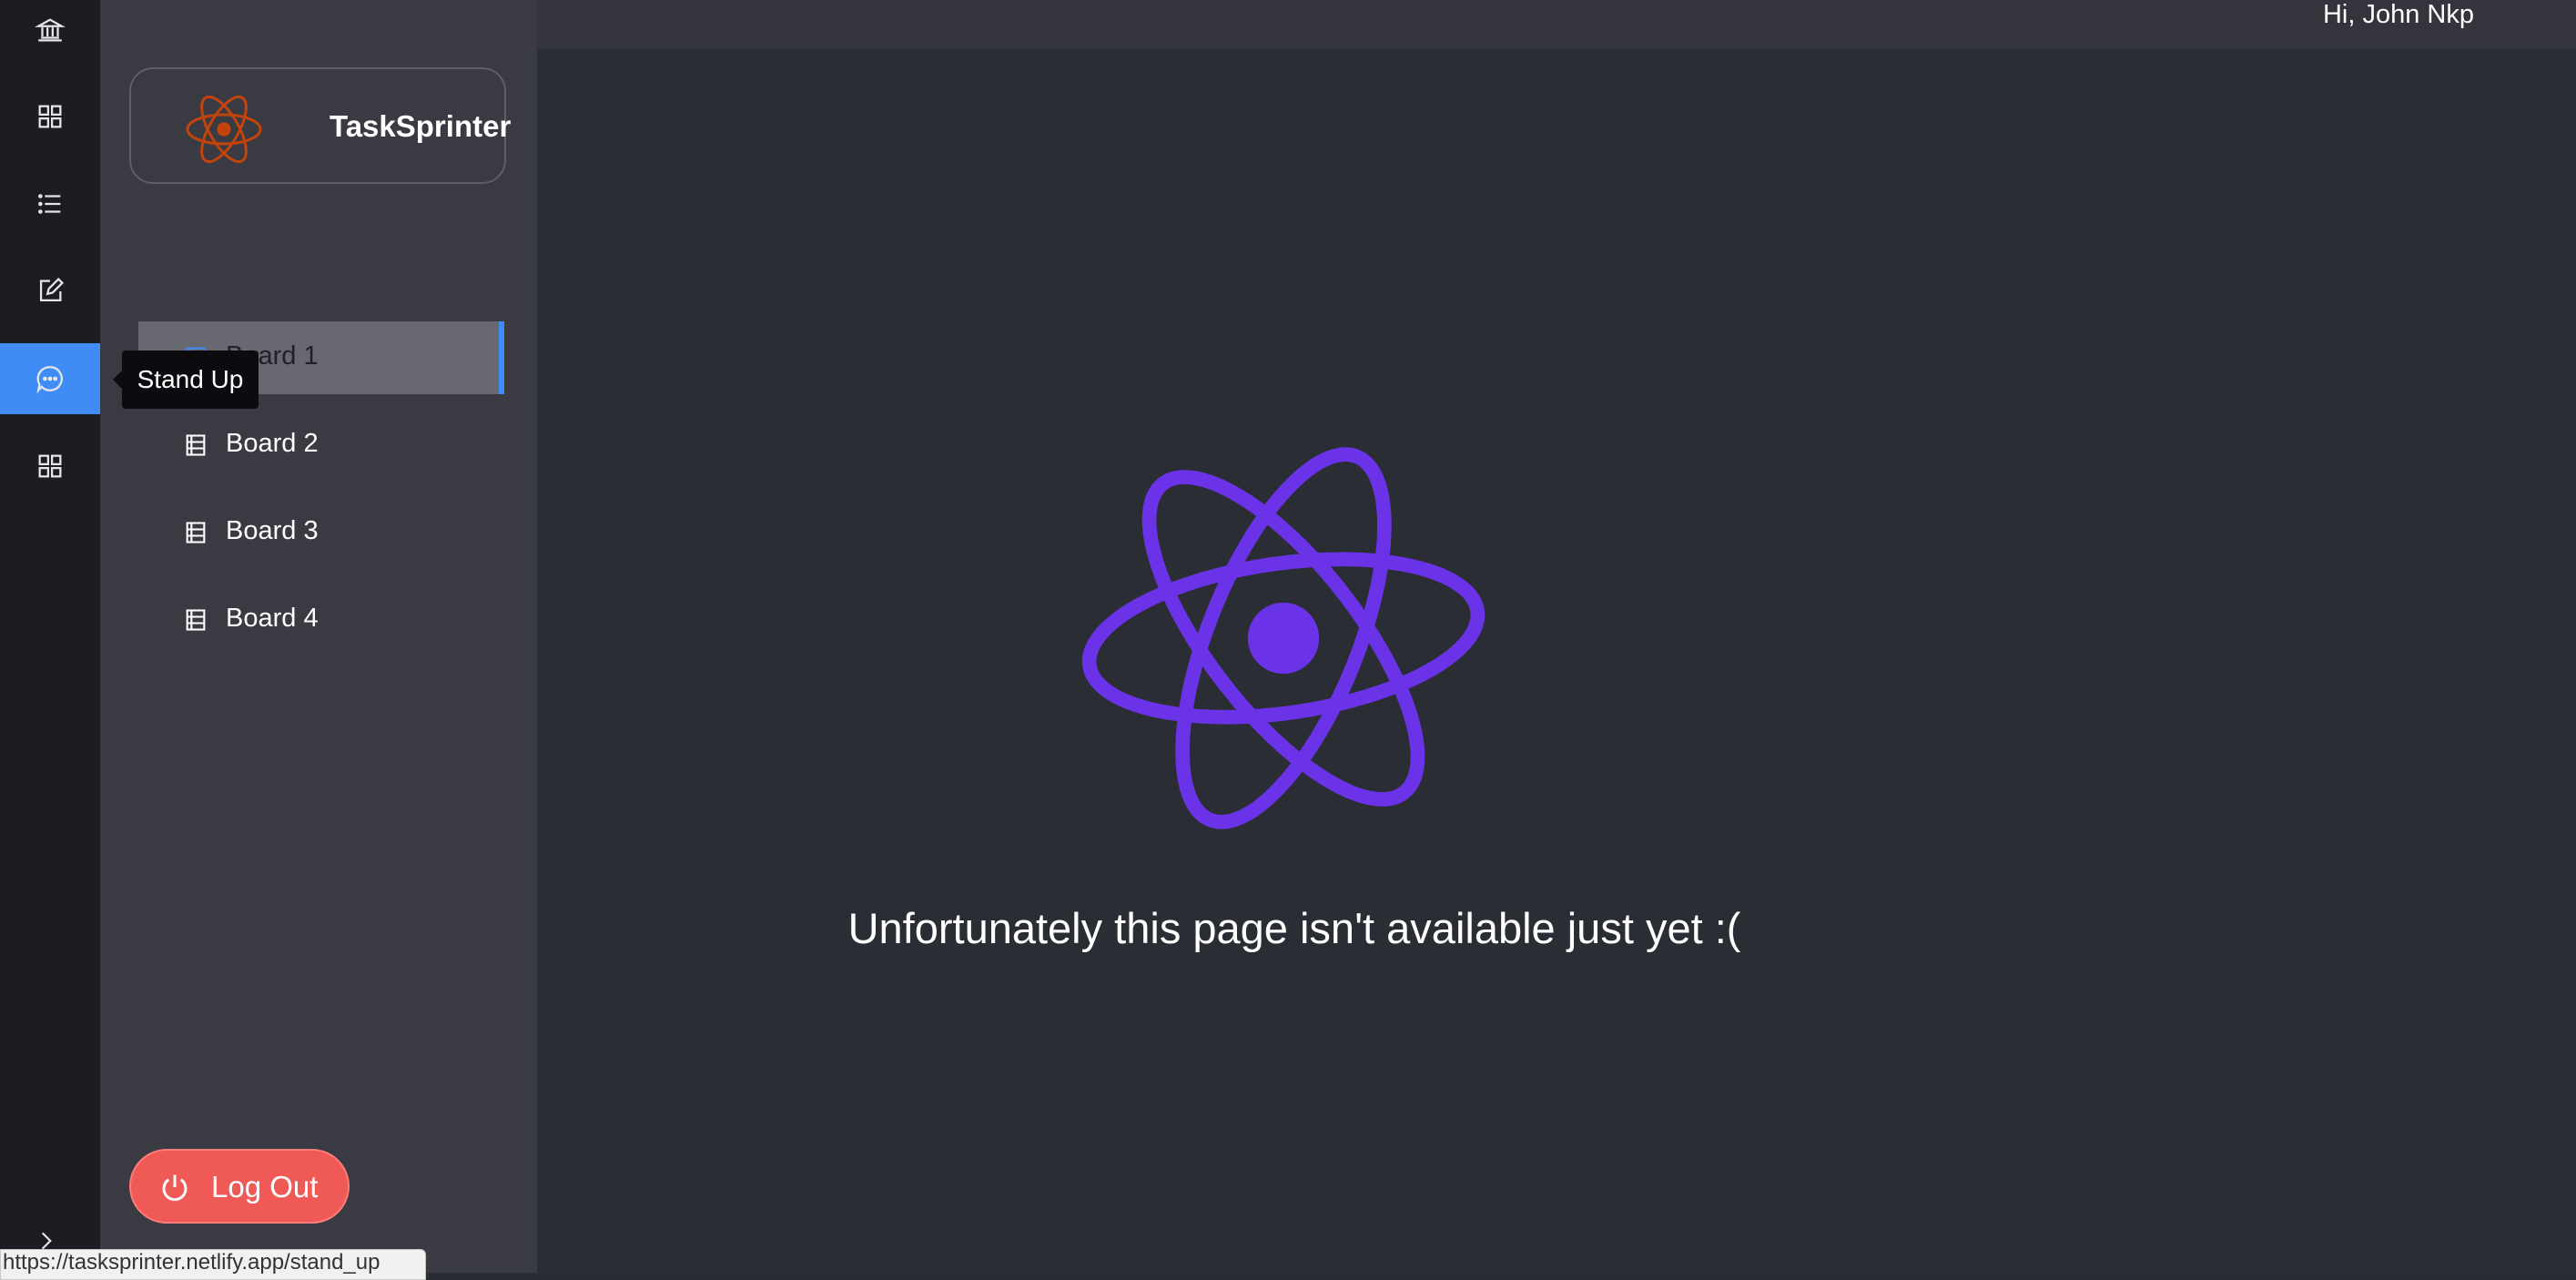  Describe the element at coordinates (320, 125) in the screenshot. I see `brand-card: TaskSprinter` at that location.